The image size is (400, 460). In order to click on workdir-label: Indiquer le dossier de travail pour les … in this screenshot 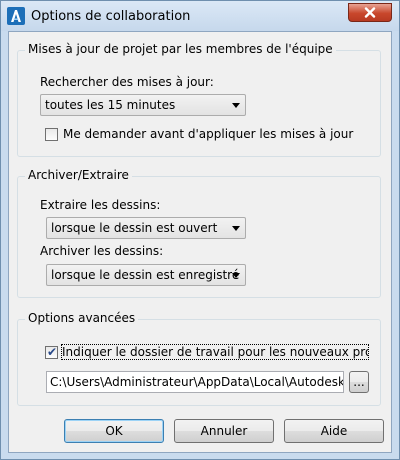, I will do `click(215, 352)`.